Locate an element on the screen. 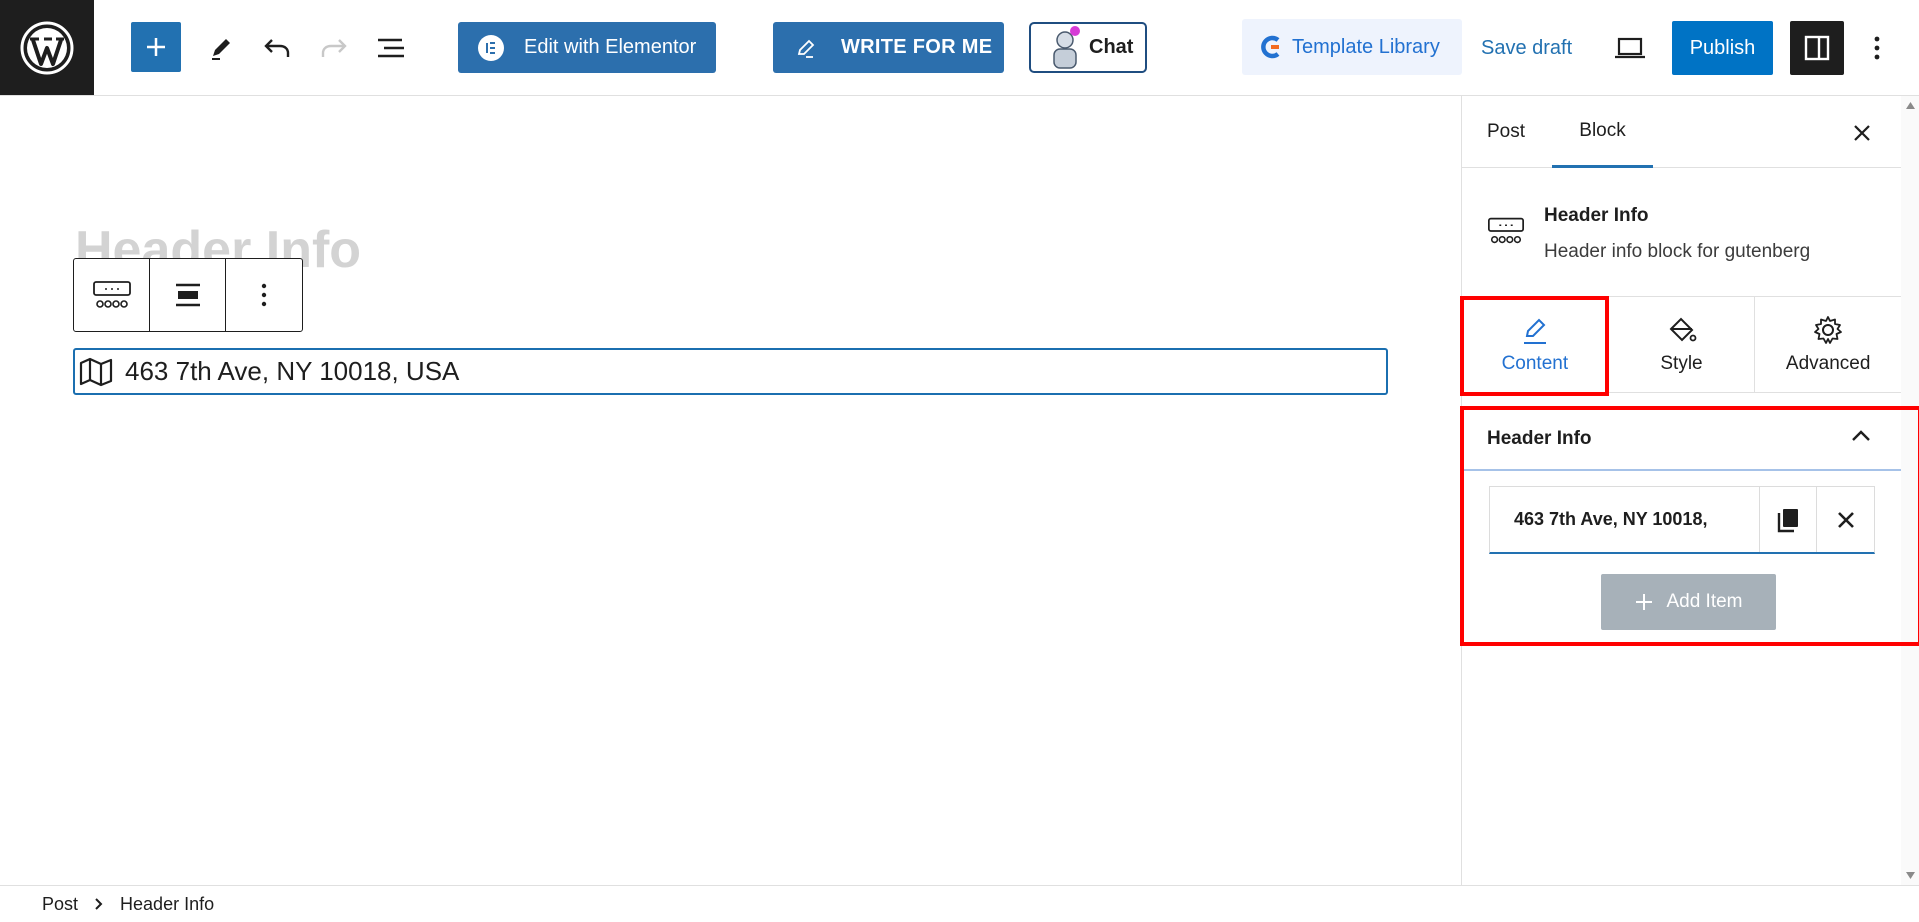 The height and width of the screenshot is (922, 1919). list-item: 463 7th Ave, NY 10018, is located at coordinates (1682, 520).